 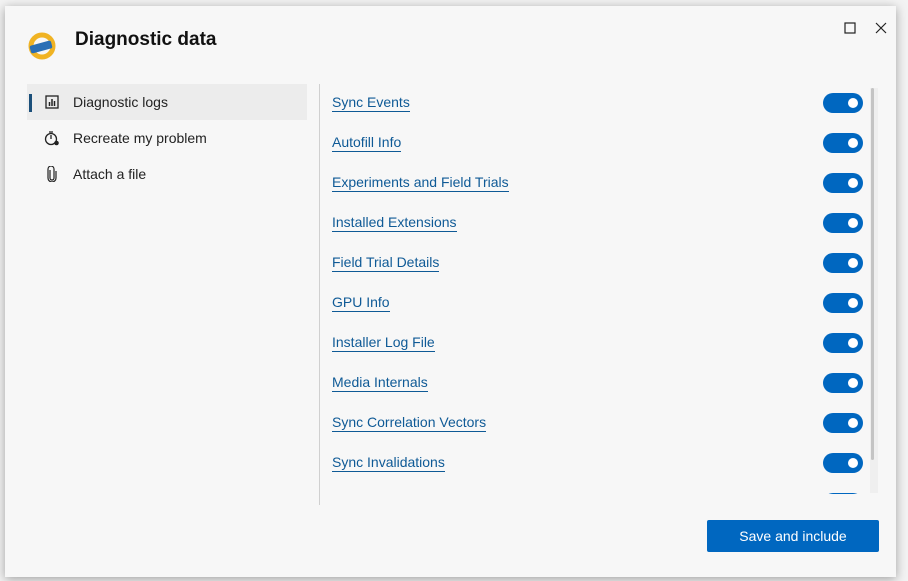 What do you see at coordinates (602, 344) in the screenshot?
I see `log-item: Installer Log File` at bounding box center [602, 344].